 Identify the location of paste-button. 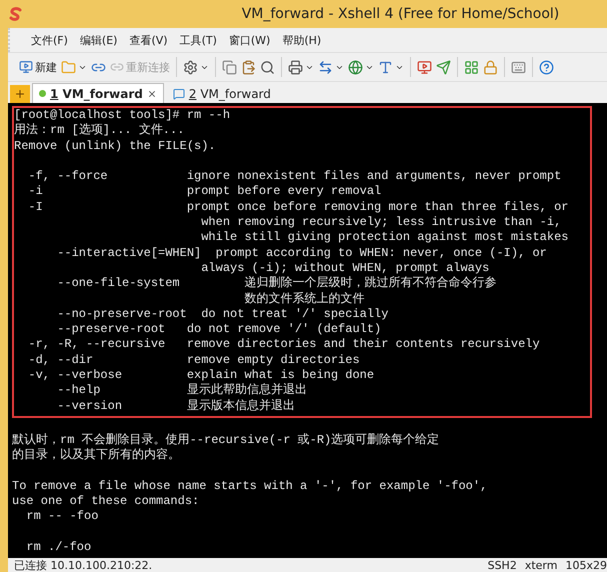
(248, 67).